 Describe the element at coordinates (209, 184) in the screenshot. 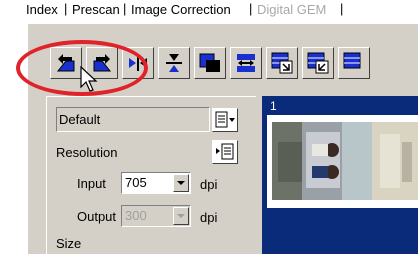

I see `input-unit: dpi` at that location.